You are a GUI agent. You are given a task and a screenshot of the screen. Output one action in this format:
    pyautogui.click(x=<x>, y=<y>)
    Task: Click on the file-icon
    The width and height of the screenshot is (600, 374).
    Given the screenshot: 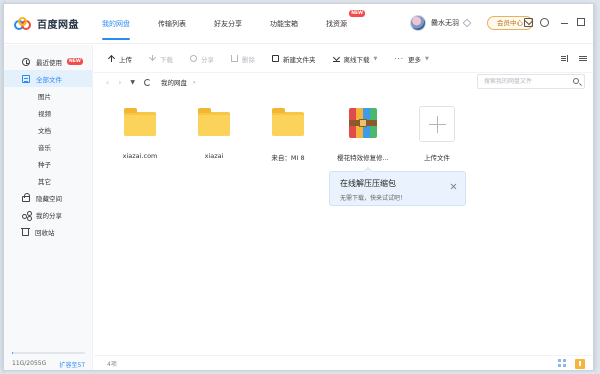 What is the action you would take?
    pyautogui.click(x=26, y=78)
    